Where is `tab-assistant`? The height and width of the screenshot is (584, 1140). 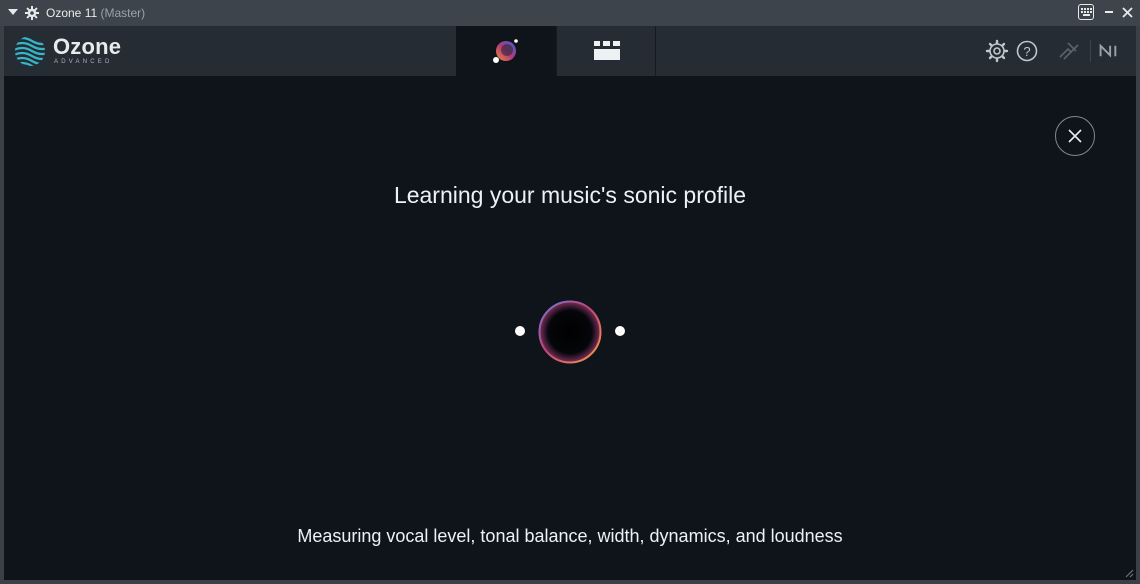
tab-assistant is located at coordinates (506, 51).